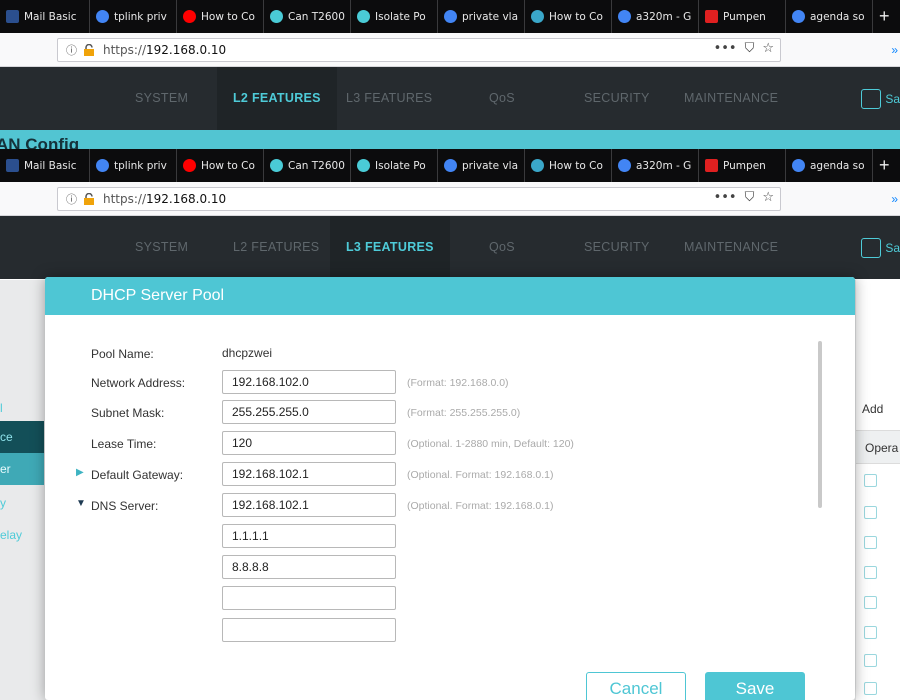  I want to click on network-address-input, so click(309, 382).